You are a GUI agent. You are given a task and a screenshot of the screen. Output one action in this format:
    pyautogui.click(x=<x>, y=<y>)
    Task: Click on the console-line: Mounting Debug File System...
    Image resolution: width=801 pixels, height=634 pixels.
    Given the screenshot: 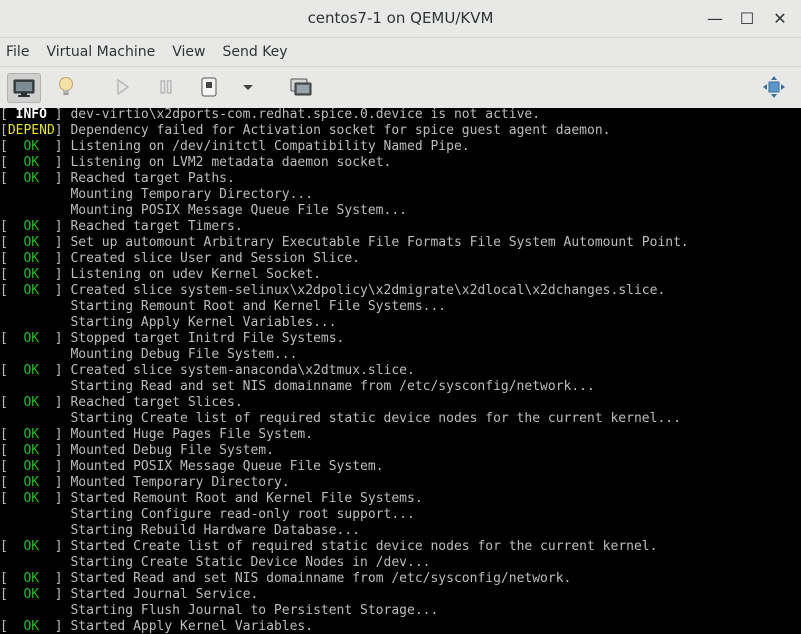 What is the action you would take?
    pyautogui.click(x=148, y=355)
    